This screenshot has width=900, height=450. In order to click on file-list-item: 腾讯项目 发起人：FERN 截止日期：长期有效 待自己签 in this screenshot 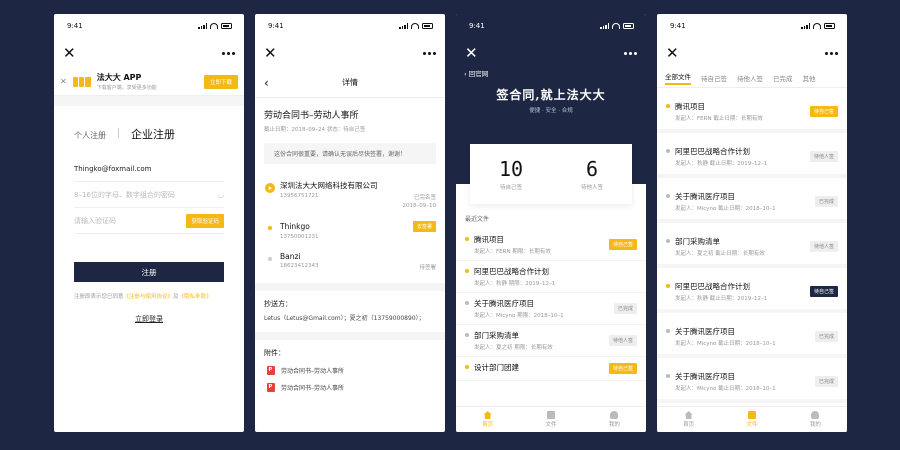, I will do `click(752, 111)`.